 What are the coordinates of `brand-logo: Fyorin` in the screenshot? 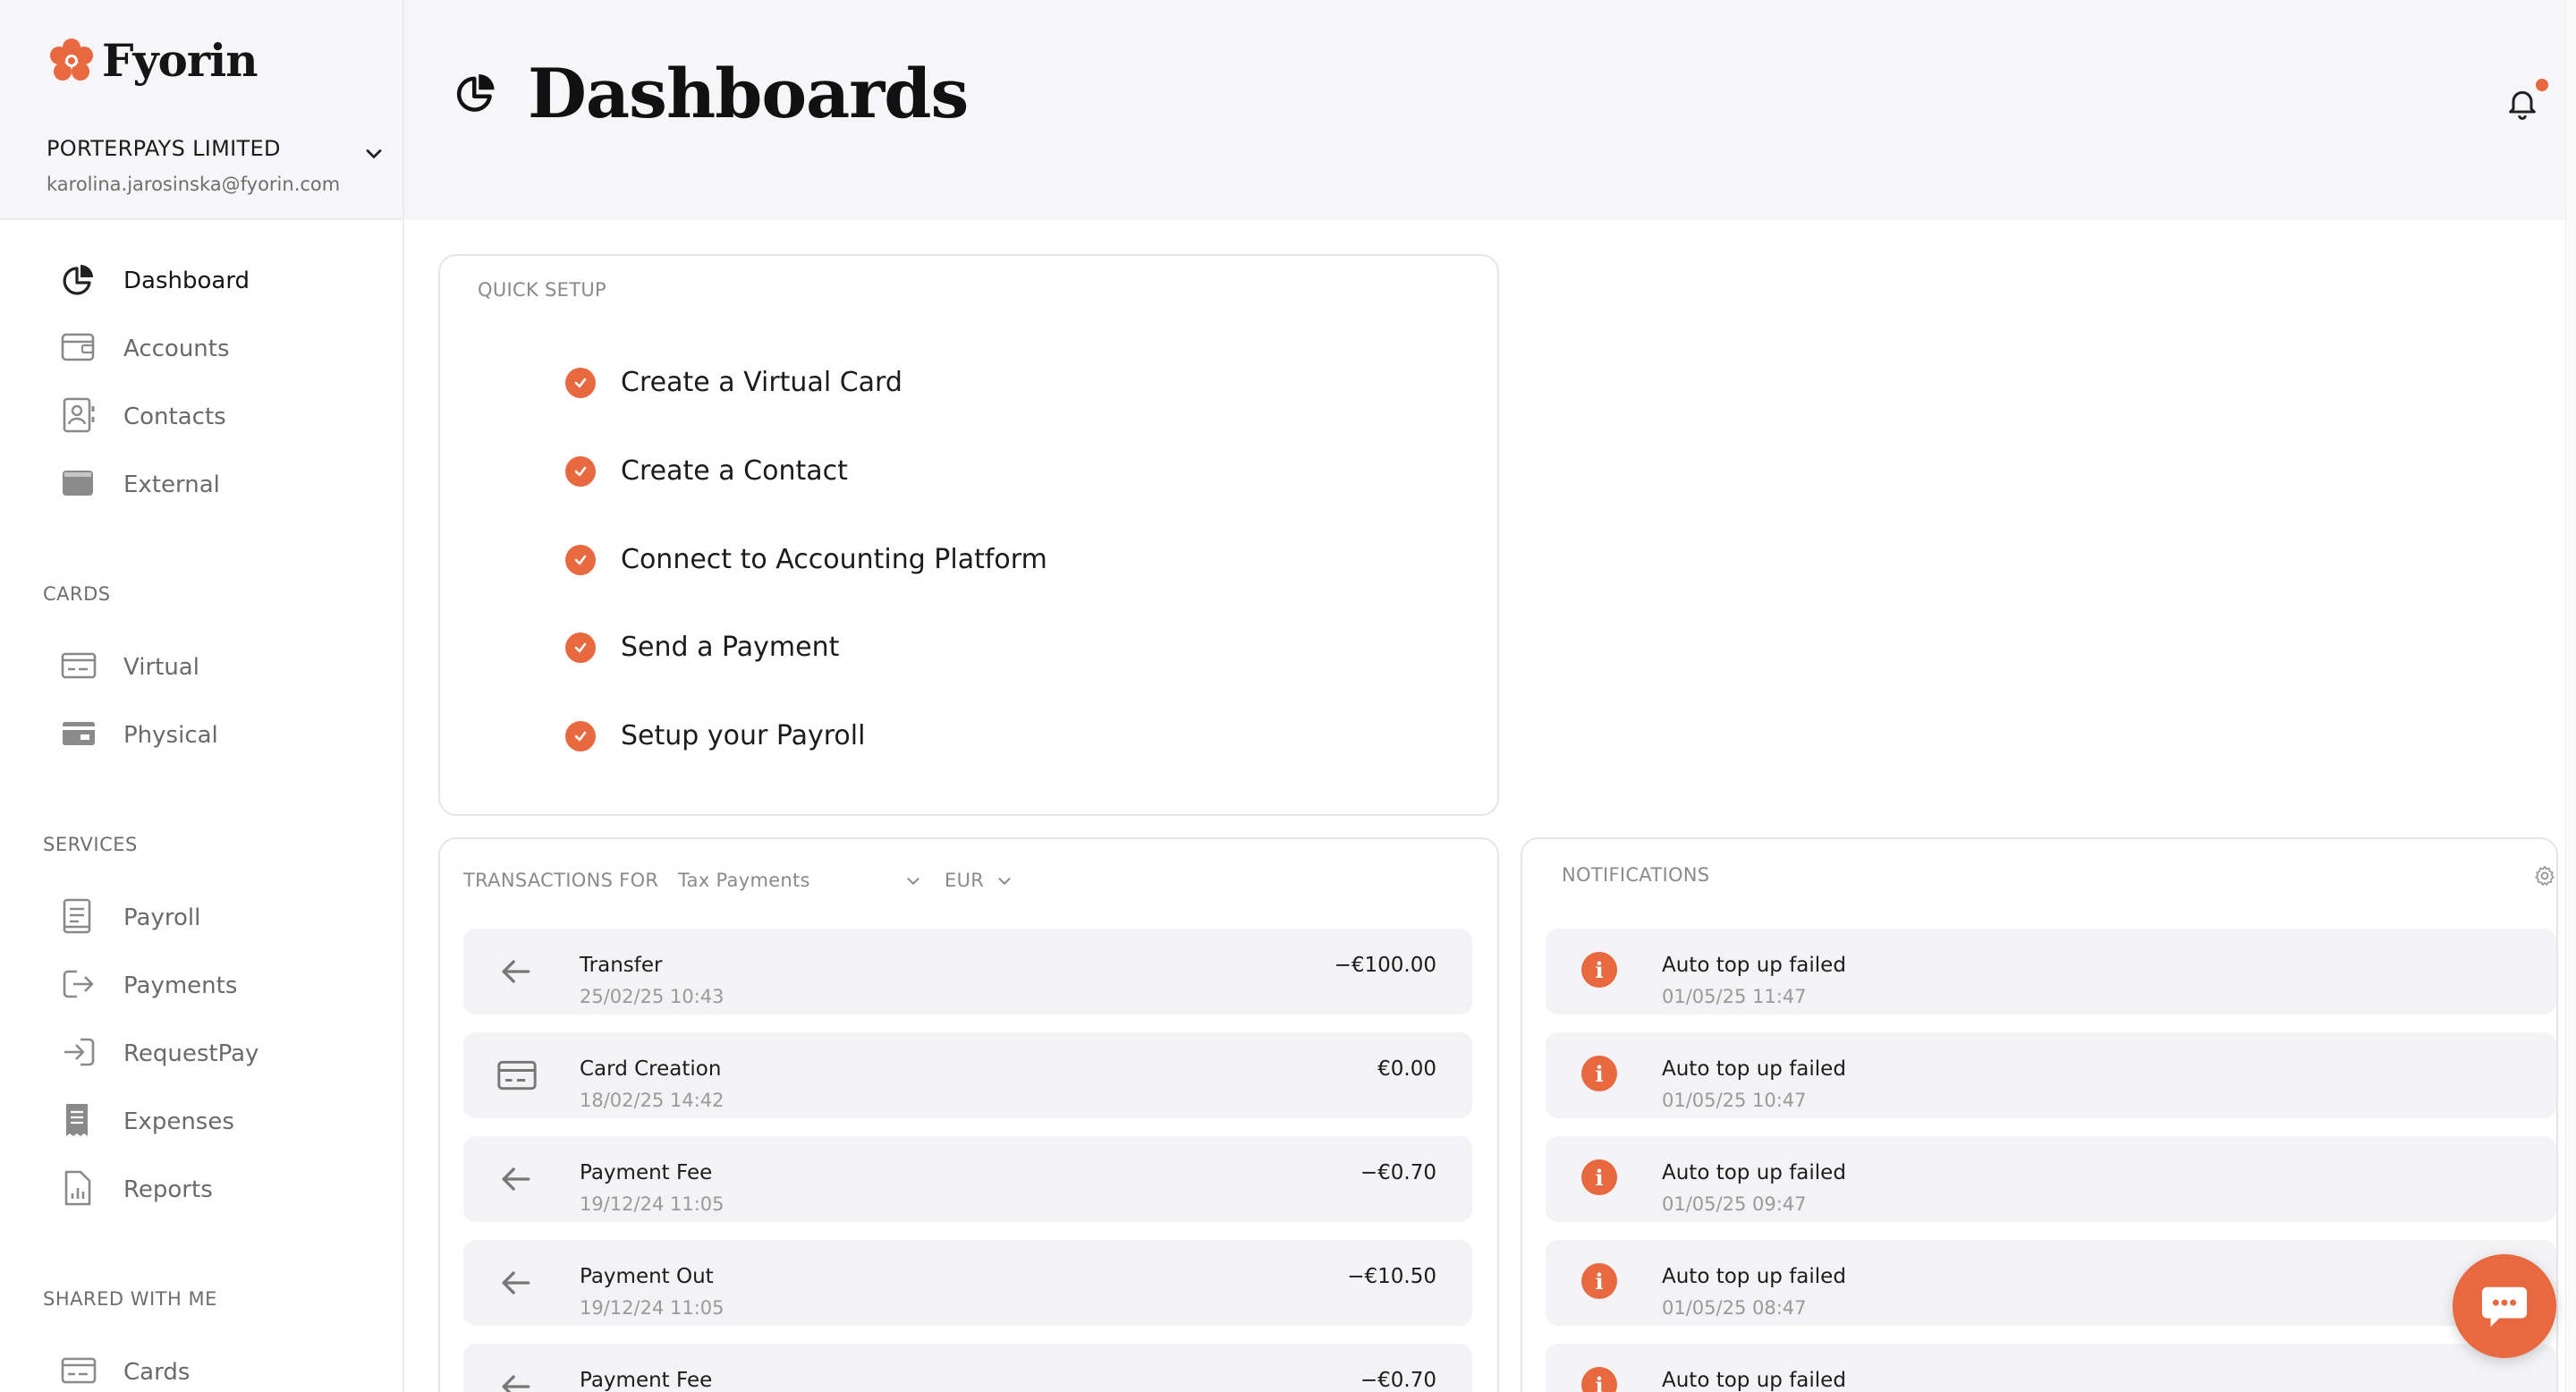 It's located at (152, 60).